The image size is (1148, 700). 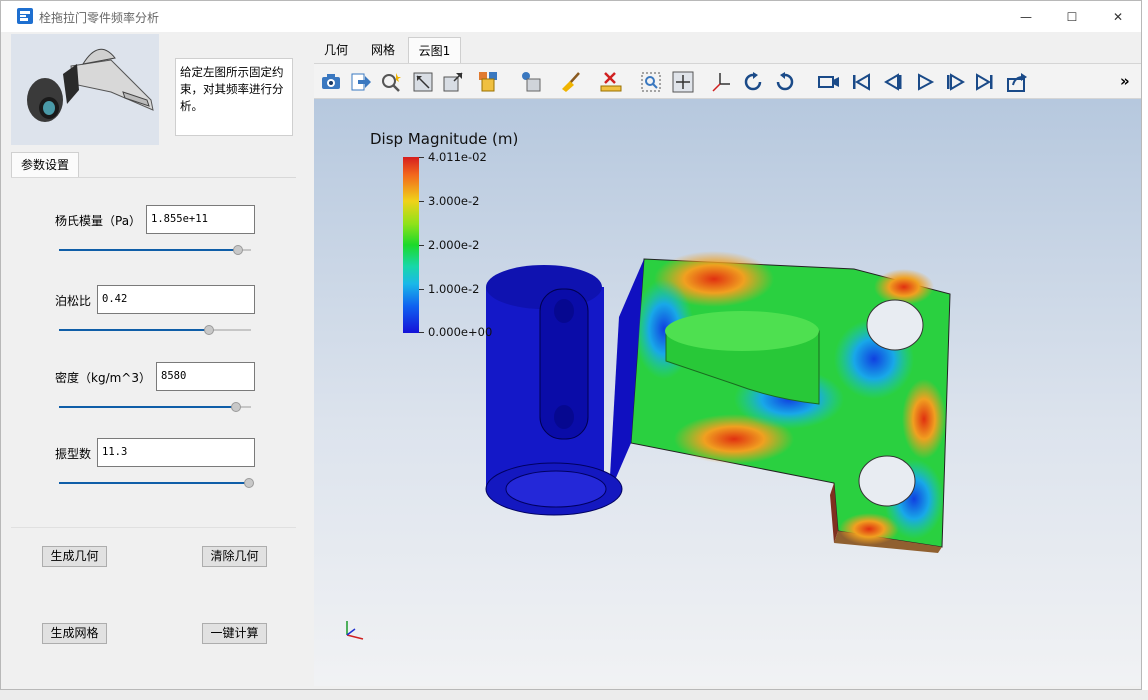 What do you see at coordinates (73, 301) in the screenshot?
I see `poisson-ratio-label: 泊松比` at bounding box center [73, 301].